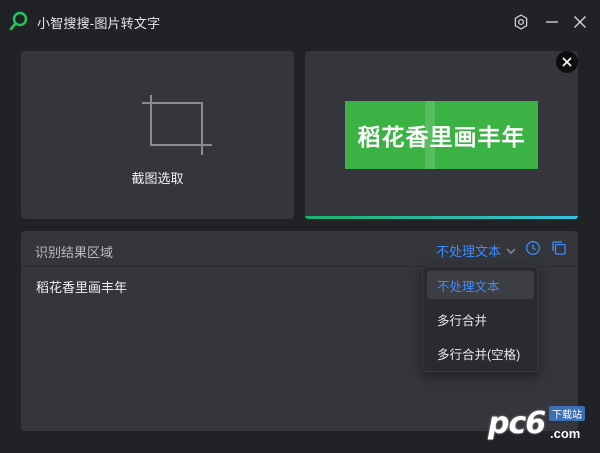 The image size is (600, 453). Describe the element at coordinates (565, 433) in the screenshot. I see `watermark-domain: .com` at that location.